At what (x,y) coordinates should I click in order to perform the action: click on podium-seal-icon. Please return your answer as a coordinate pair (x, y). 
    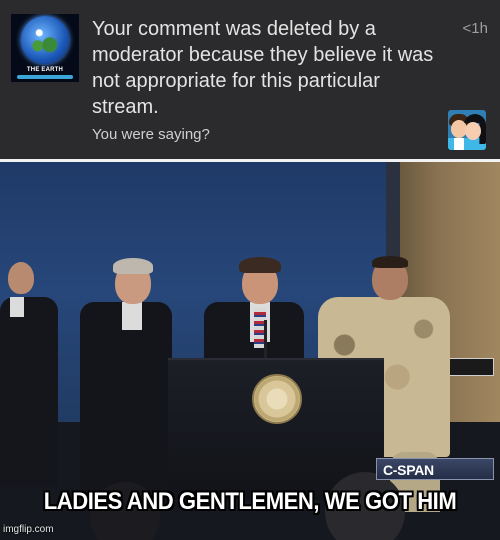
    Looking at the image, I should click on (277, 399).